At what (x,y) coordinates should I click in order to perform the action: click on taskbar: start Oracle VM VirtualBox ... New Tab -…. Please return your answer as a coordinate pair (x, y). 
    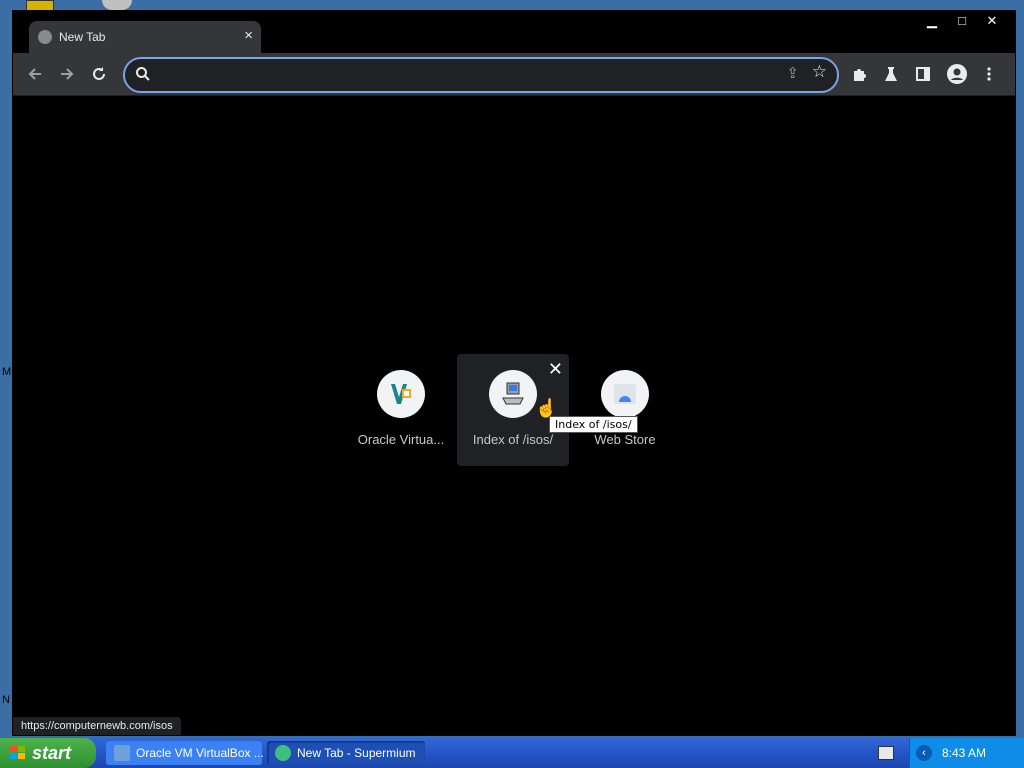
    Looking at the image, I should click on (512, 753).